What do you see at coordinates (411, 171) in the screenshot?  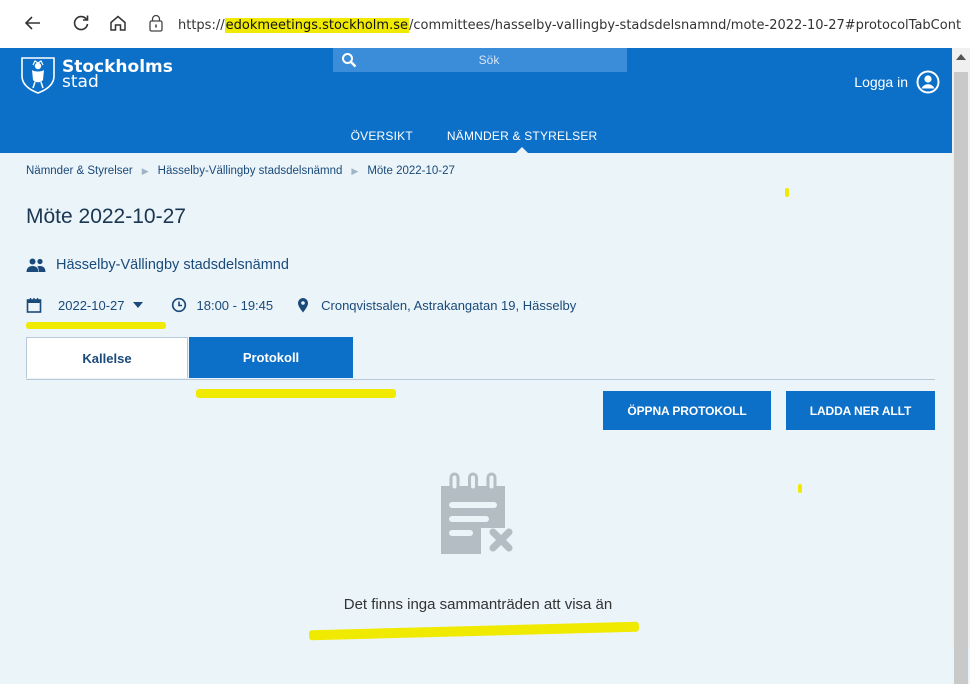 I see `breadcrumb-item-current: Möte 2022-10-27` at bounding box center [411, 171].